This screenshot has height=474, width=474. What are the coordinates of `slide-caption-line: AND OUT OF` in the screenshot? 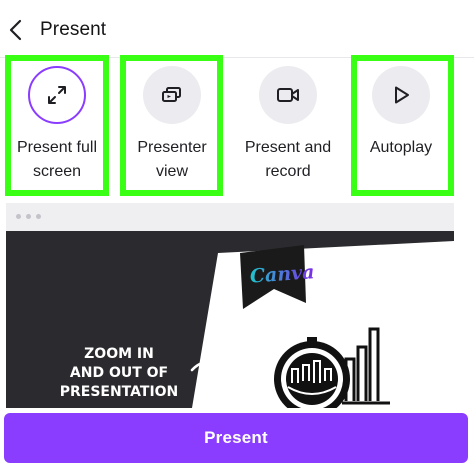 It's located at (119, 373).